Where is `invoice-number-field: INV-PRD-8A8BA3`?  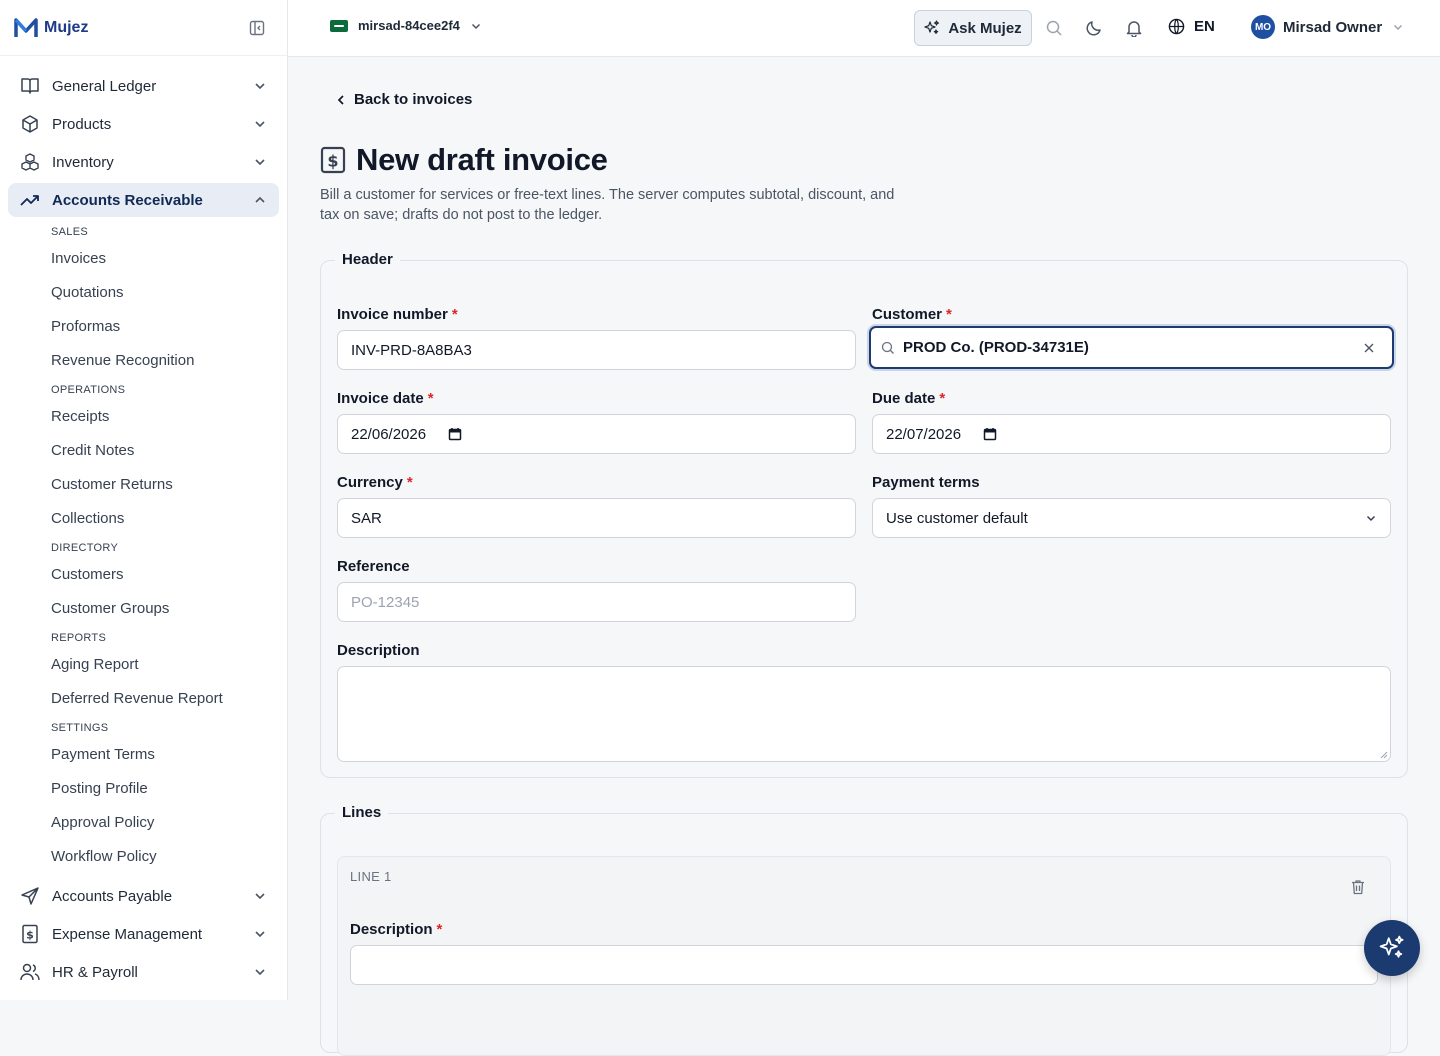
invoice-number-field: INV-PRD-8A8BA3 is located at coordinates (596, 350).